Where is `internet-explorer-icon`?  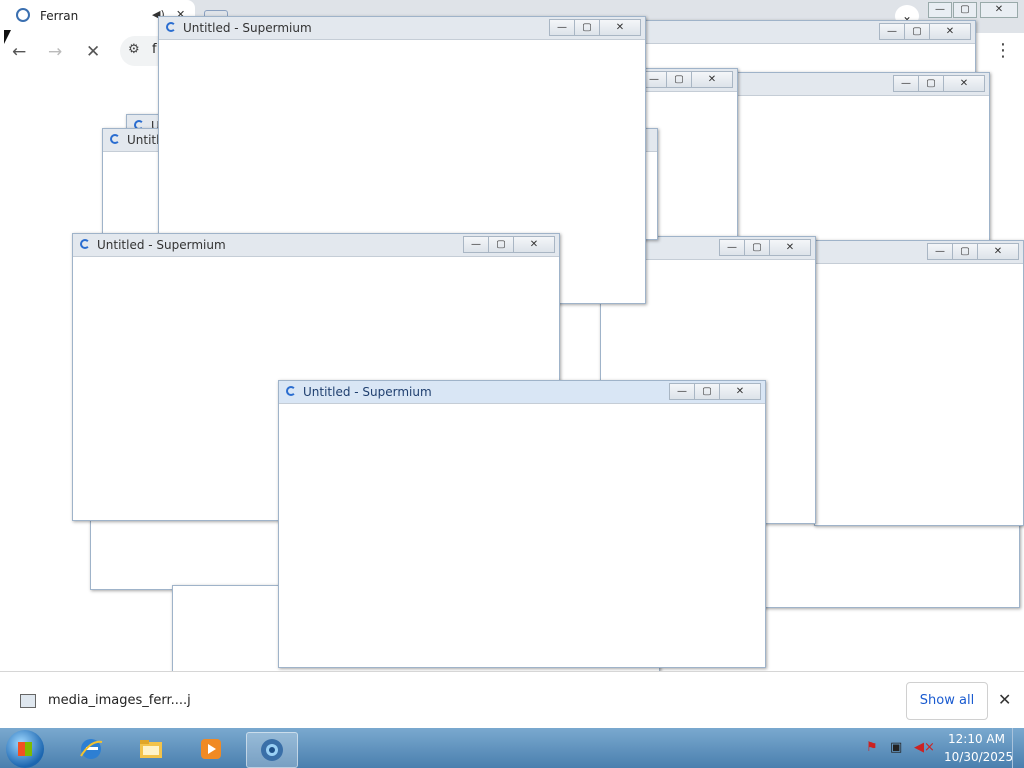
internet-explorer-icon is located at coordinates (91, 749).